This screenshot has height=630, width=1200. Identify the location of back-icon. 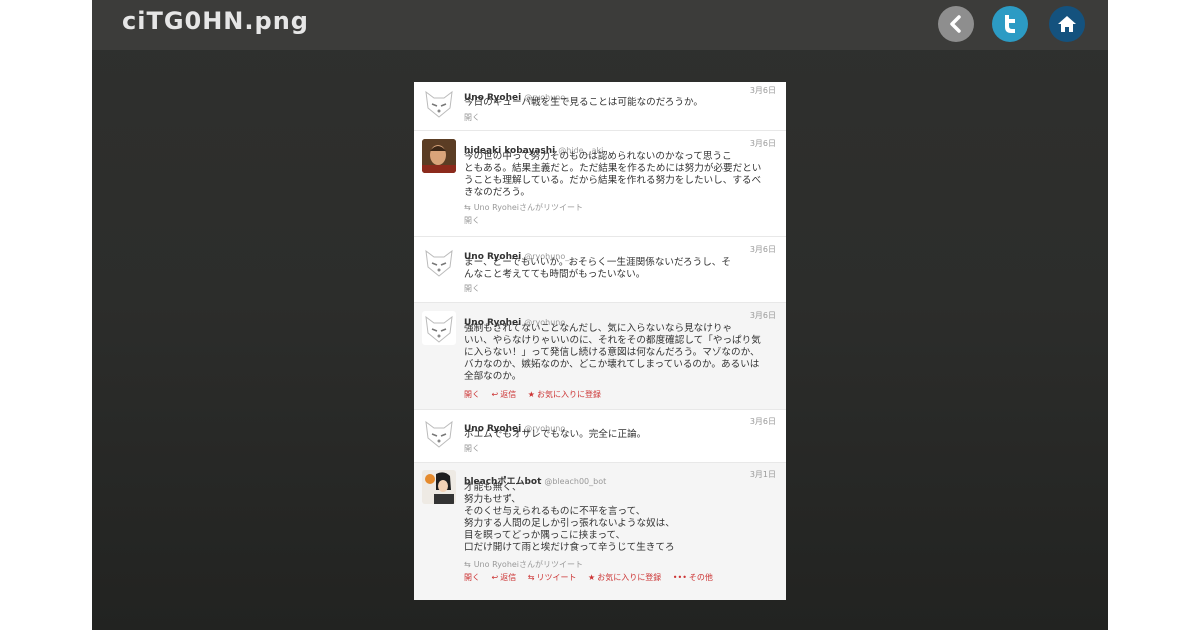
(955, 24).